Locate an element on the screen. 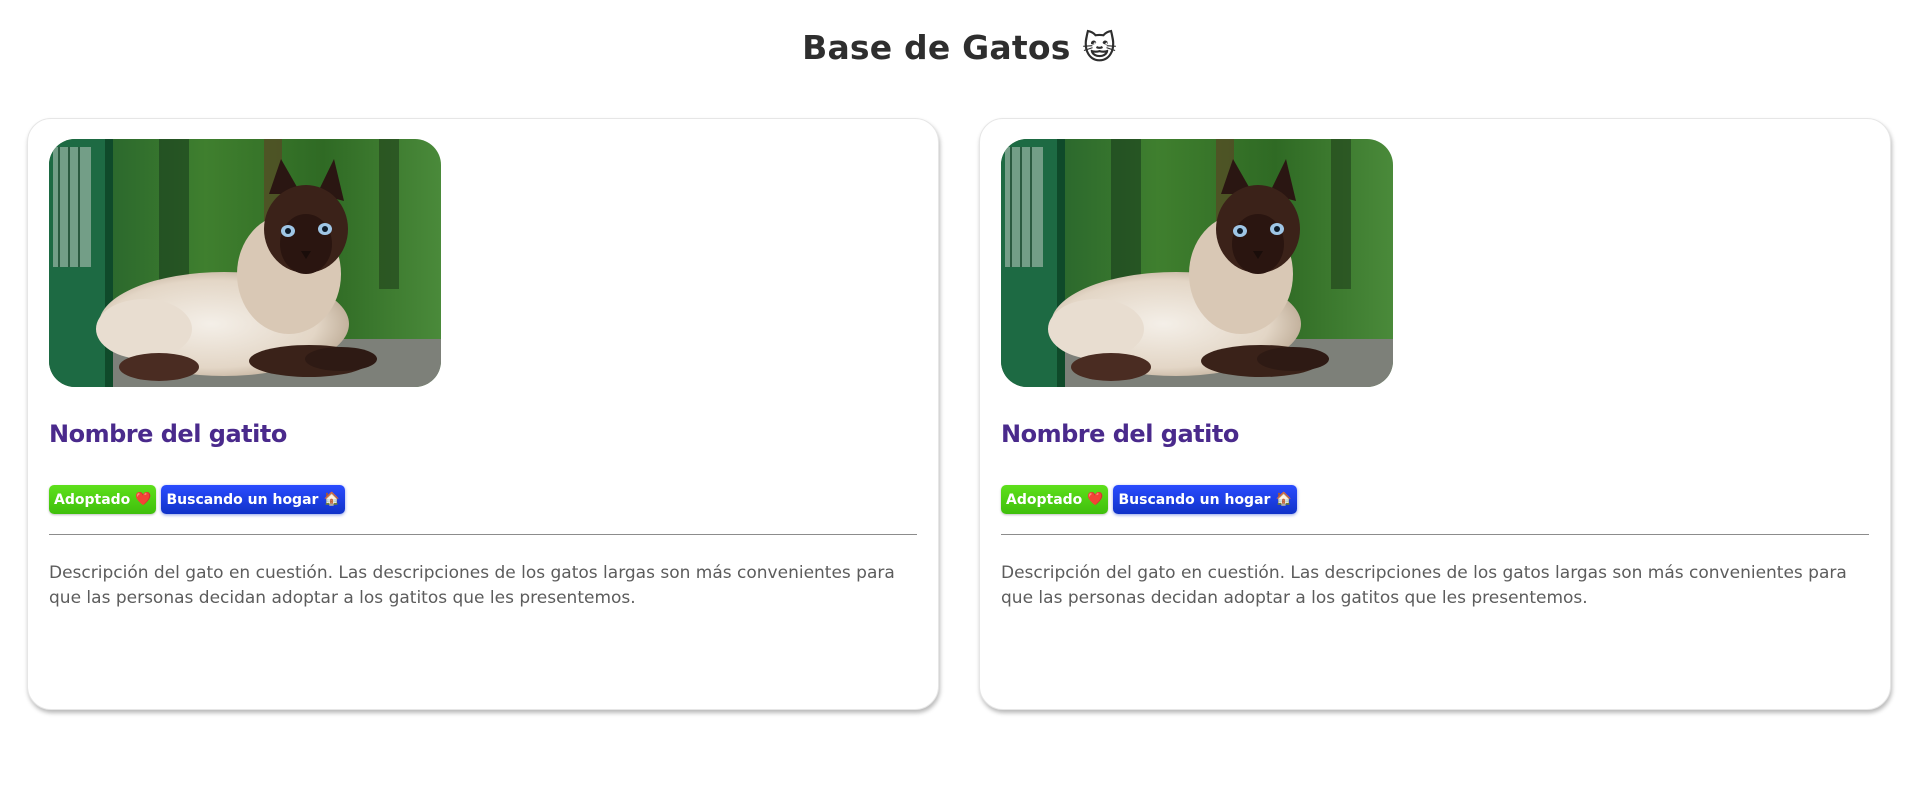 This screenshot has width=1919, height=808. page-title: Base de Gatos 😺 is located at coordinates (959, 47).